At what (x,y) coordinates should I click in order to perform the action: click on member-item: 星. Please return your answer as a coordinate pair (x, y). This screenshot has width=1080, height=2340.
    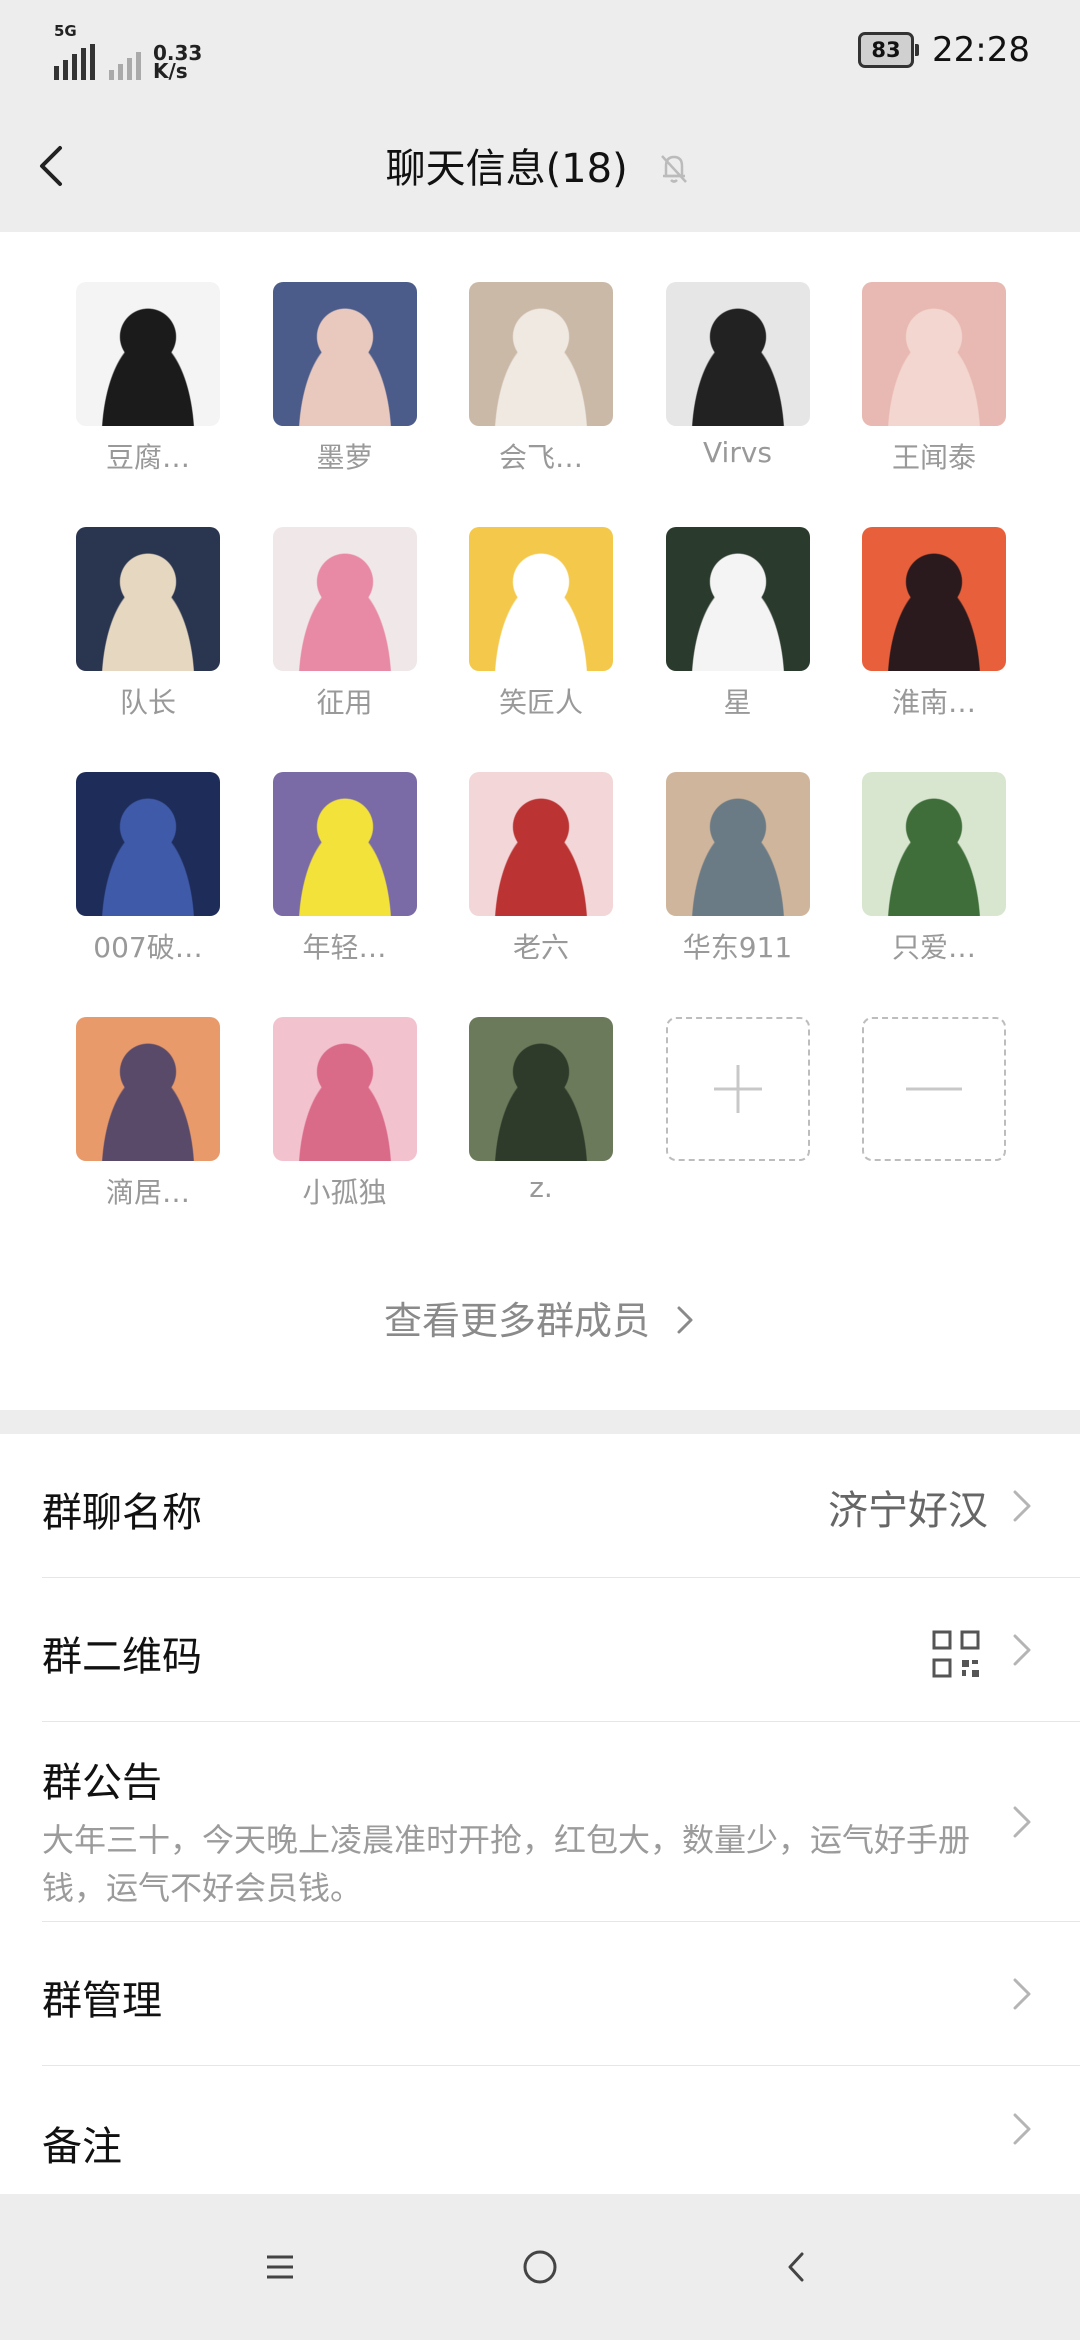
    Looking at the image, I should click on (737, 649).